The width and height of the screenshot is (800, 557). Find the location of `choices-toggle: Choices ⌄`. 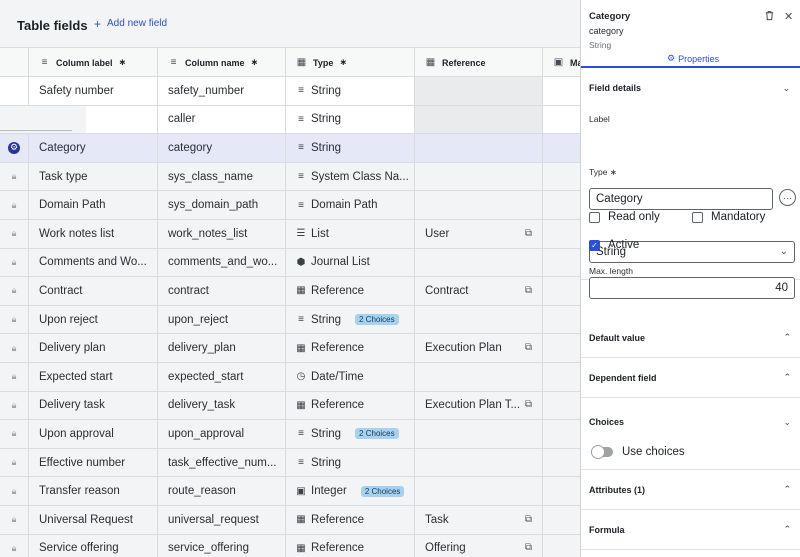

choices-toggle: Choices ⌄ is located at coordinates (690, 422).